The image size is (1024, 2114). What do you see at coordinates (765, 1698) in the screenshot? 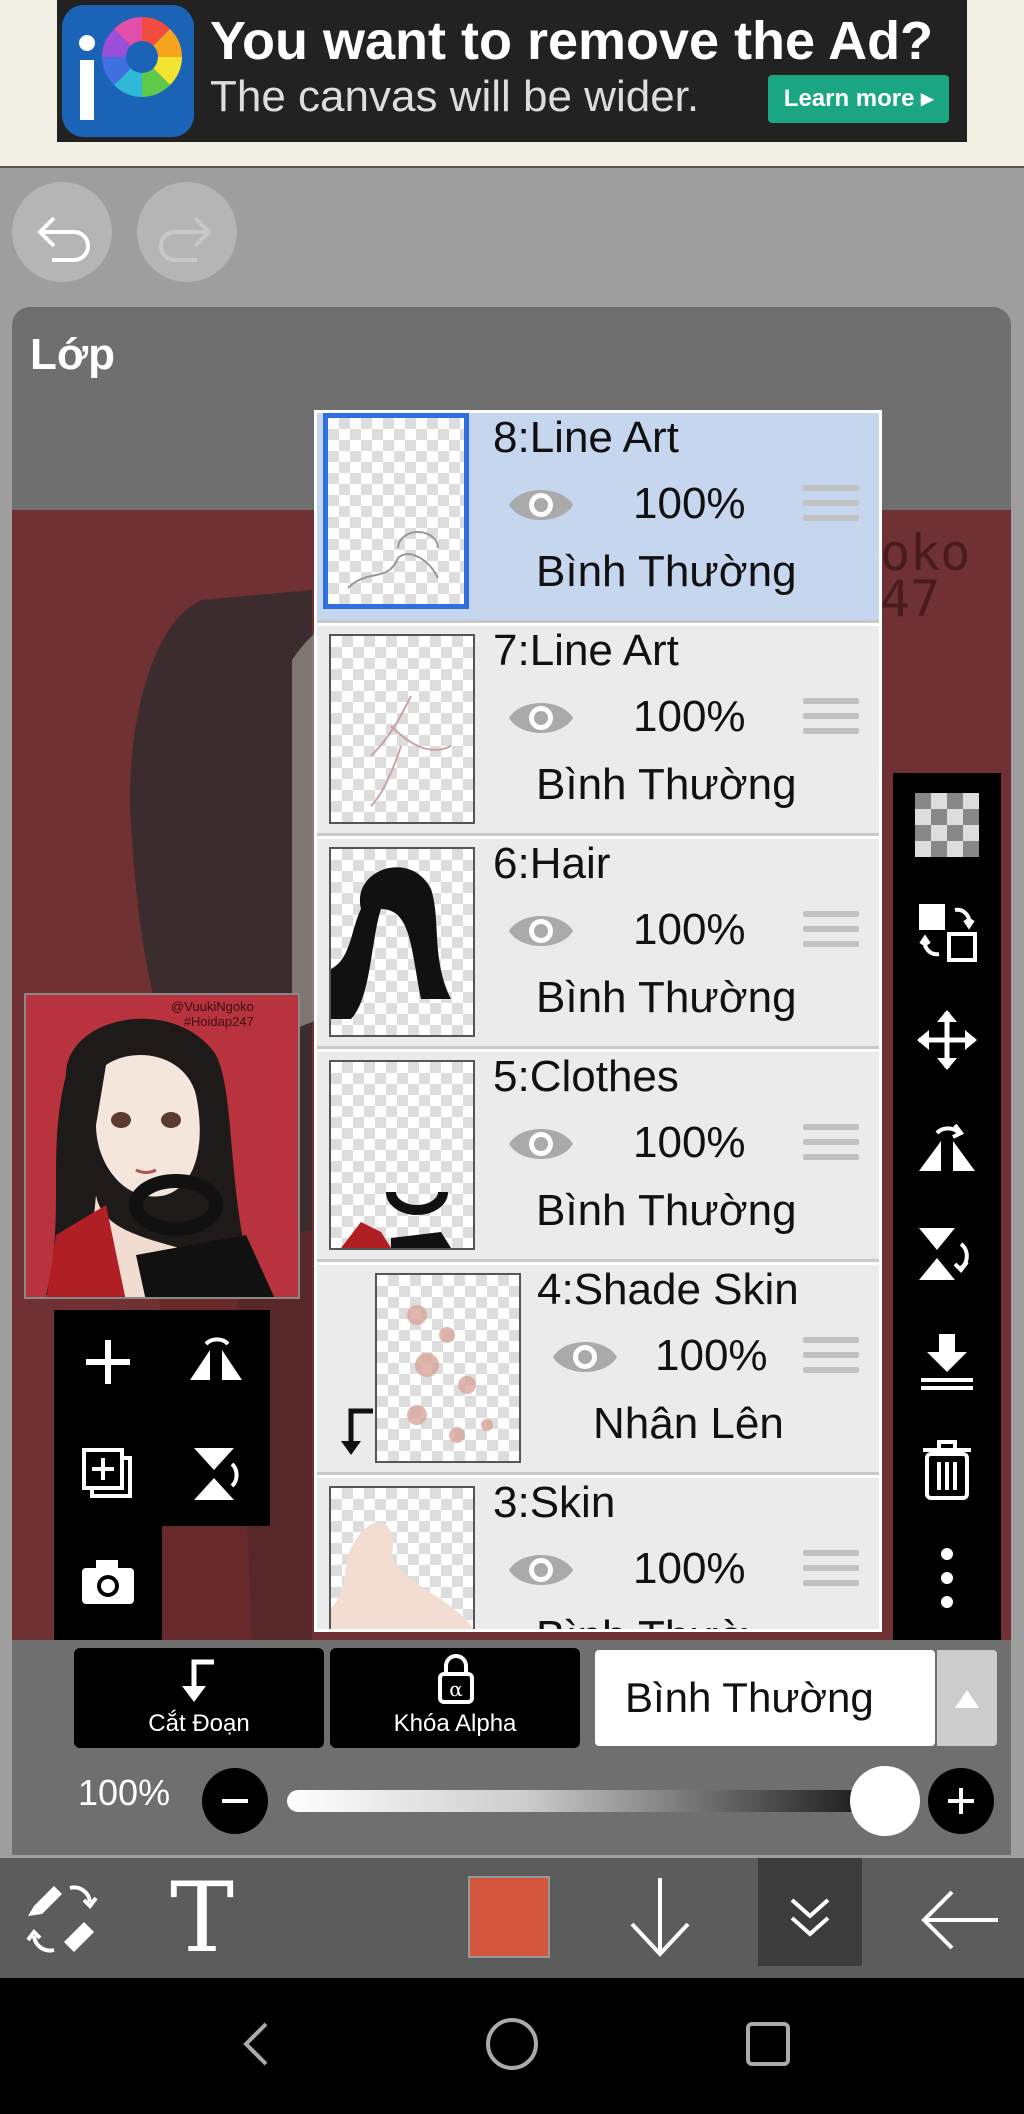
I see `blend-mode-select: Bình Thường` at bounding box center [765, 1698].